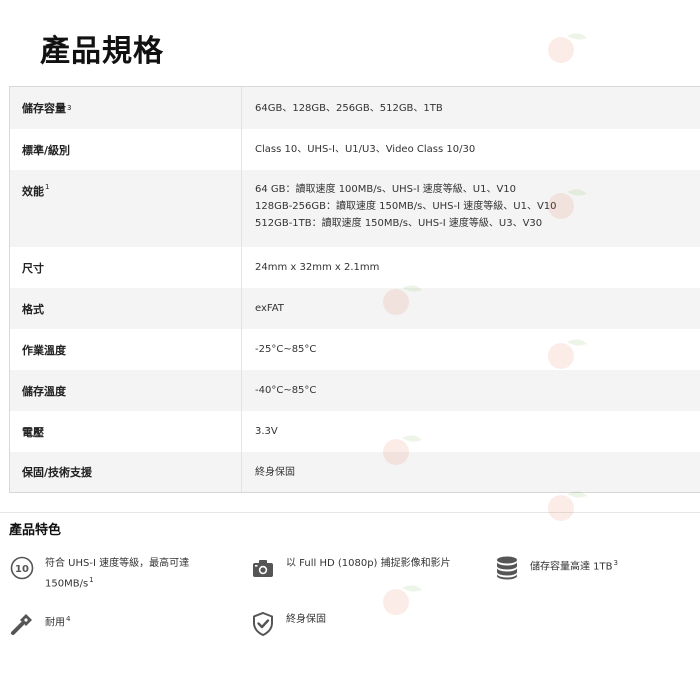 Image resolution: width=700 pixels, height=700 pixels. What do you see at coordinates (574, 566) in the screenshot?
I see `feature-text: 儲存容量高達 1TB3` at bounding box center [574, 566].